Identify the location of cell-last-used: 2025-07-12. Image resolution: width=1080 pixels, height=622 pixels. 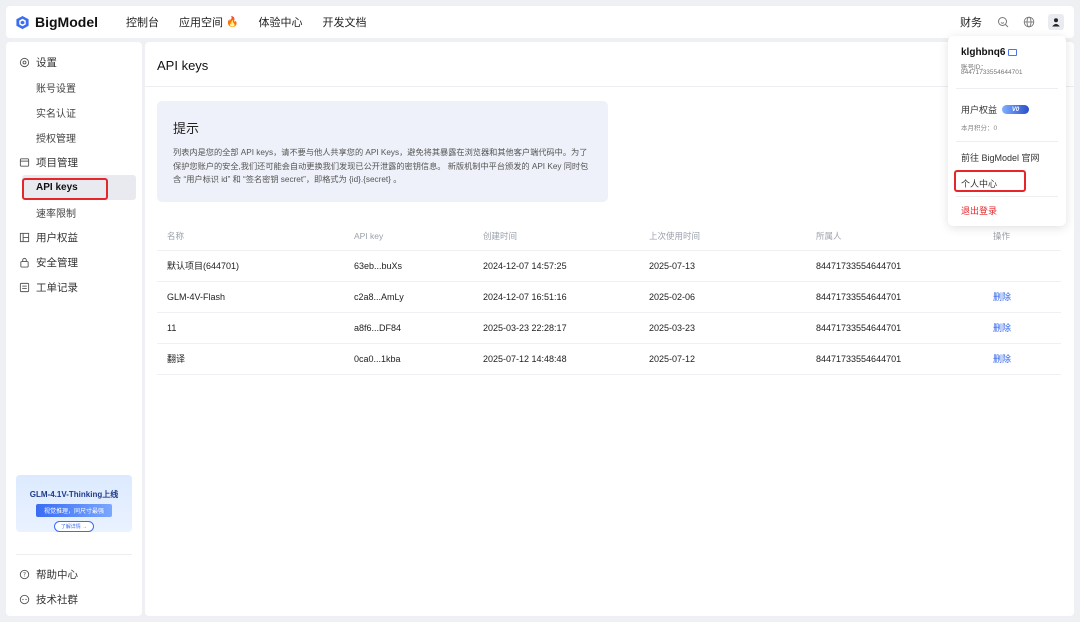
(722, 359).